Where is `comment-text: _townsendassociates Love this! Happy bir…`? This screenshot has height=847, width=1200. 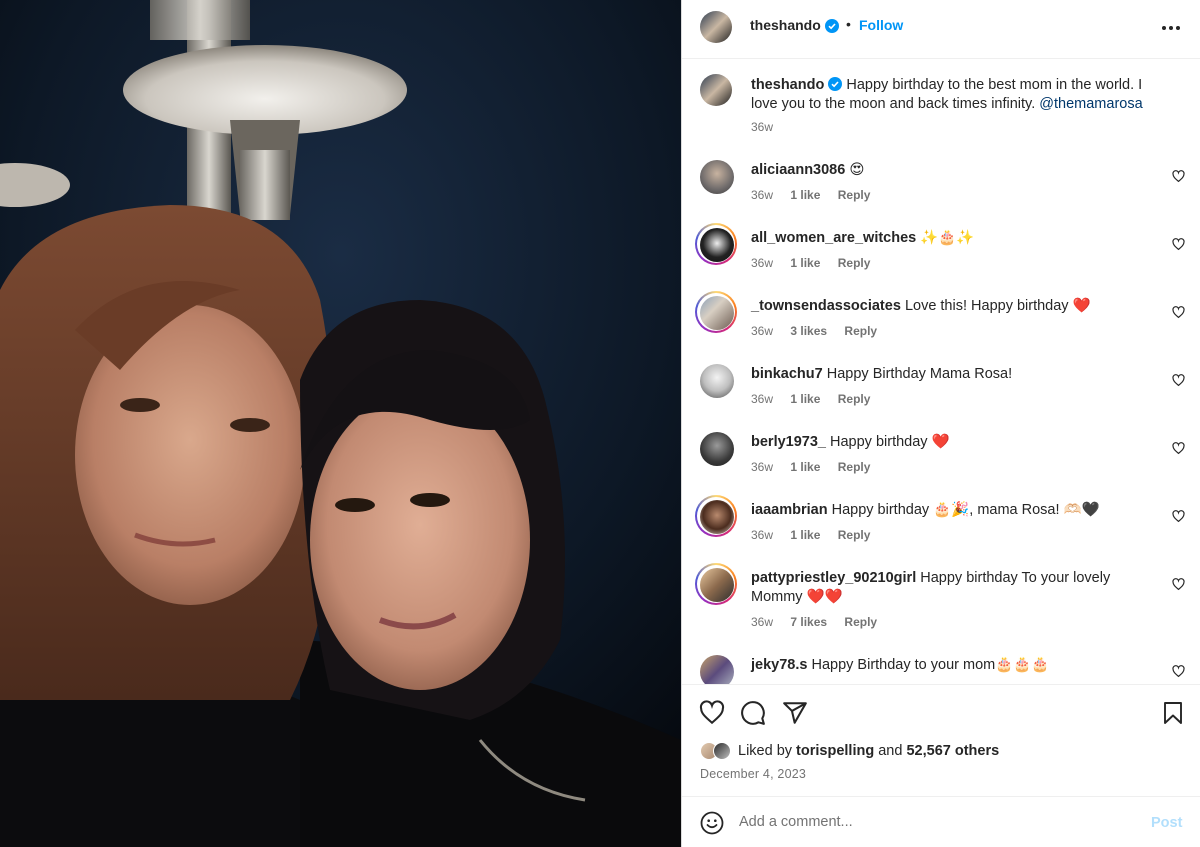 comment-text: _townsendassociates Love this! Happy bir… is located at coordinates (951, 306).